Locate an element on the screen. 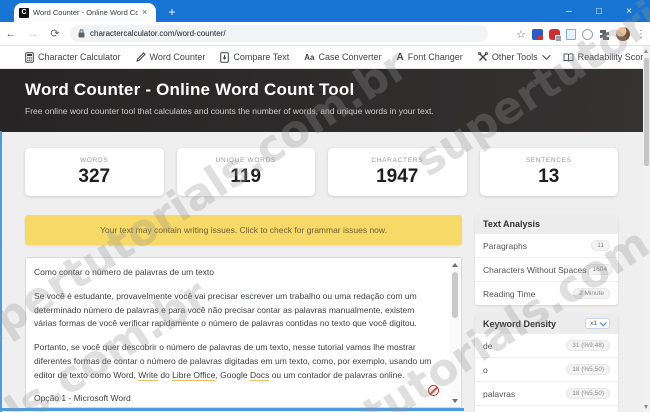 This screenshot has width=650, height=412. page-scrollbar is located at coordinates (646, 229).